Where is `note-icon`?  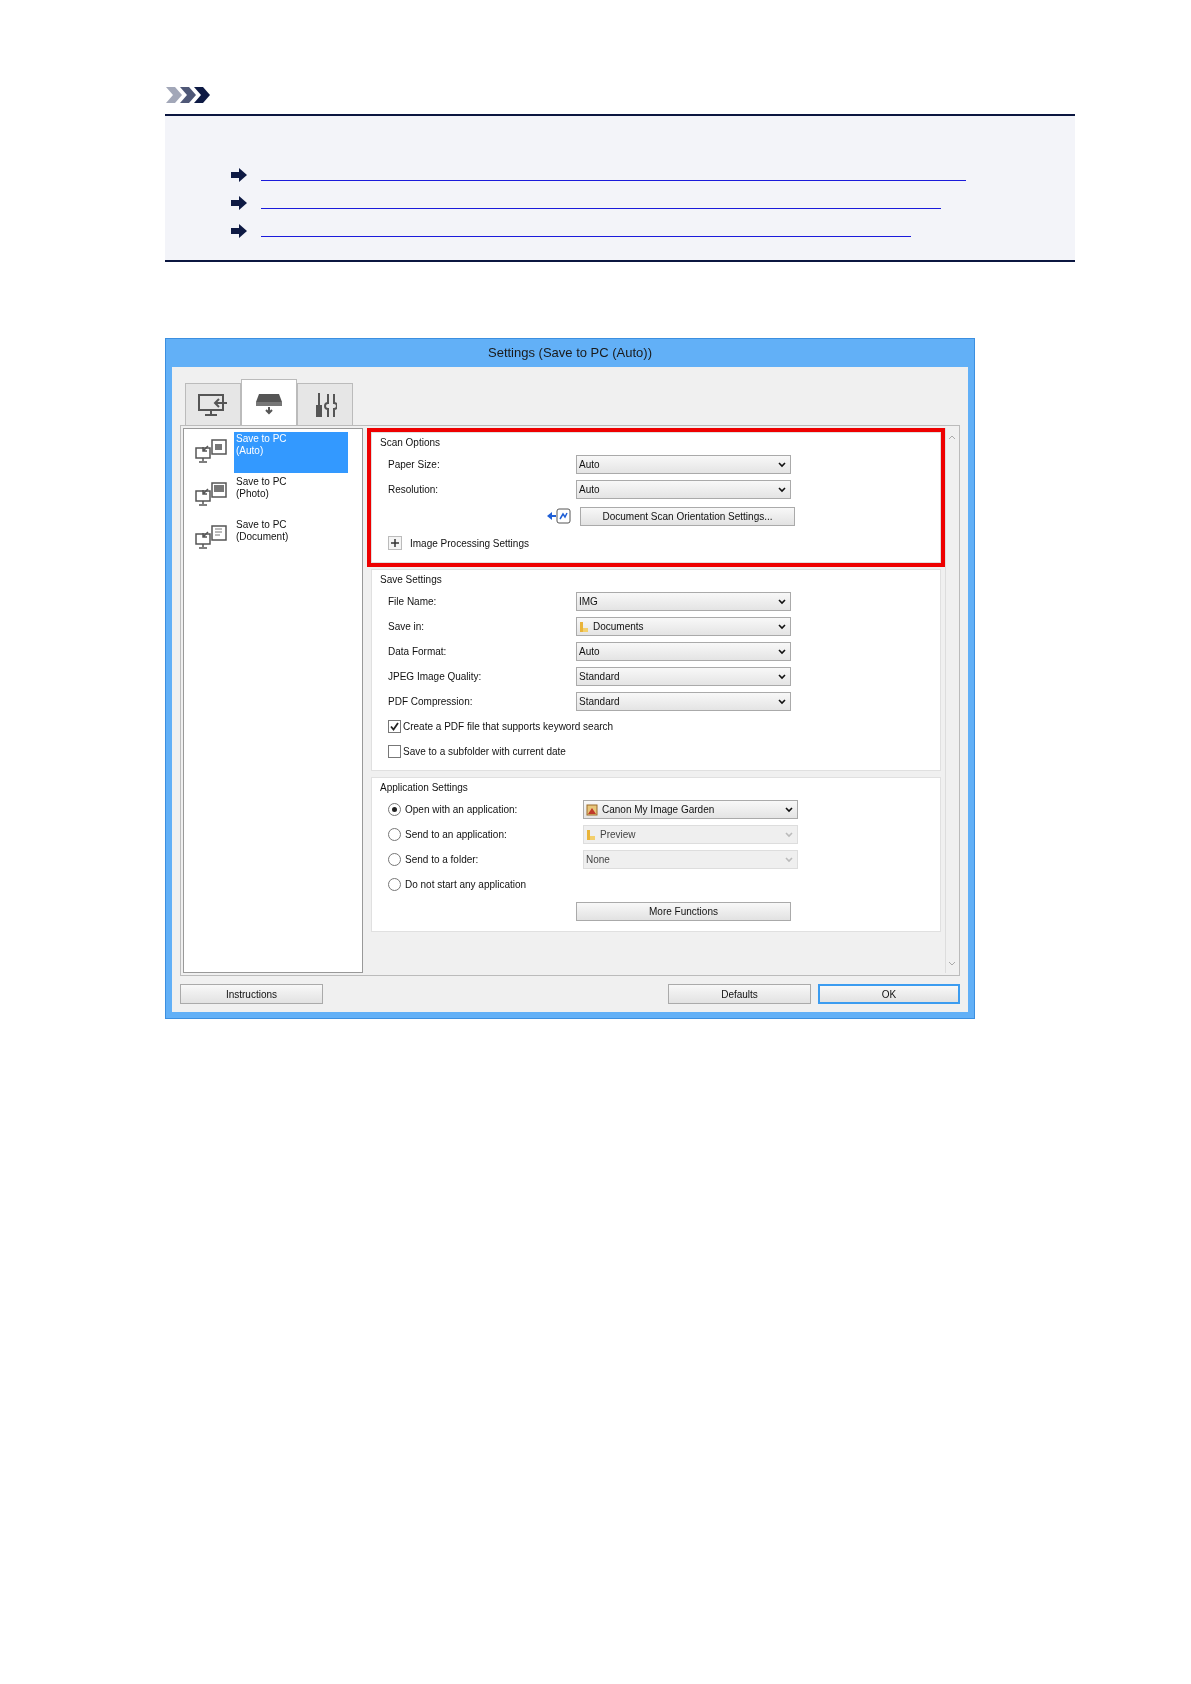 note-icon is located at coordinates (188, 95).